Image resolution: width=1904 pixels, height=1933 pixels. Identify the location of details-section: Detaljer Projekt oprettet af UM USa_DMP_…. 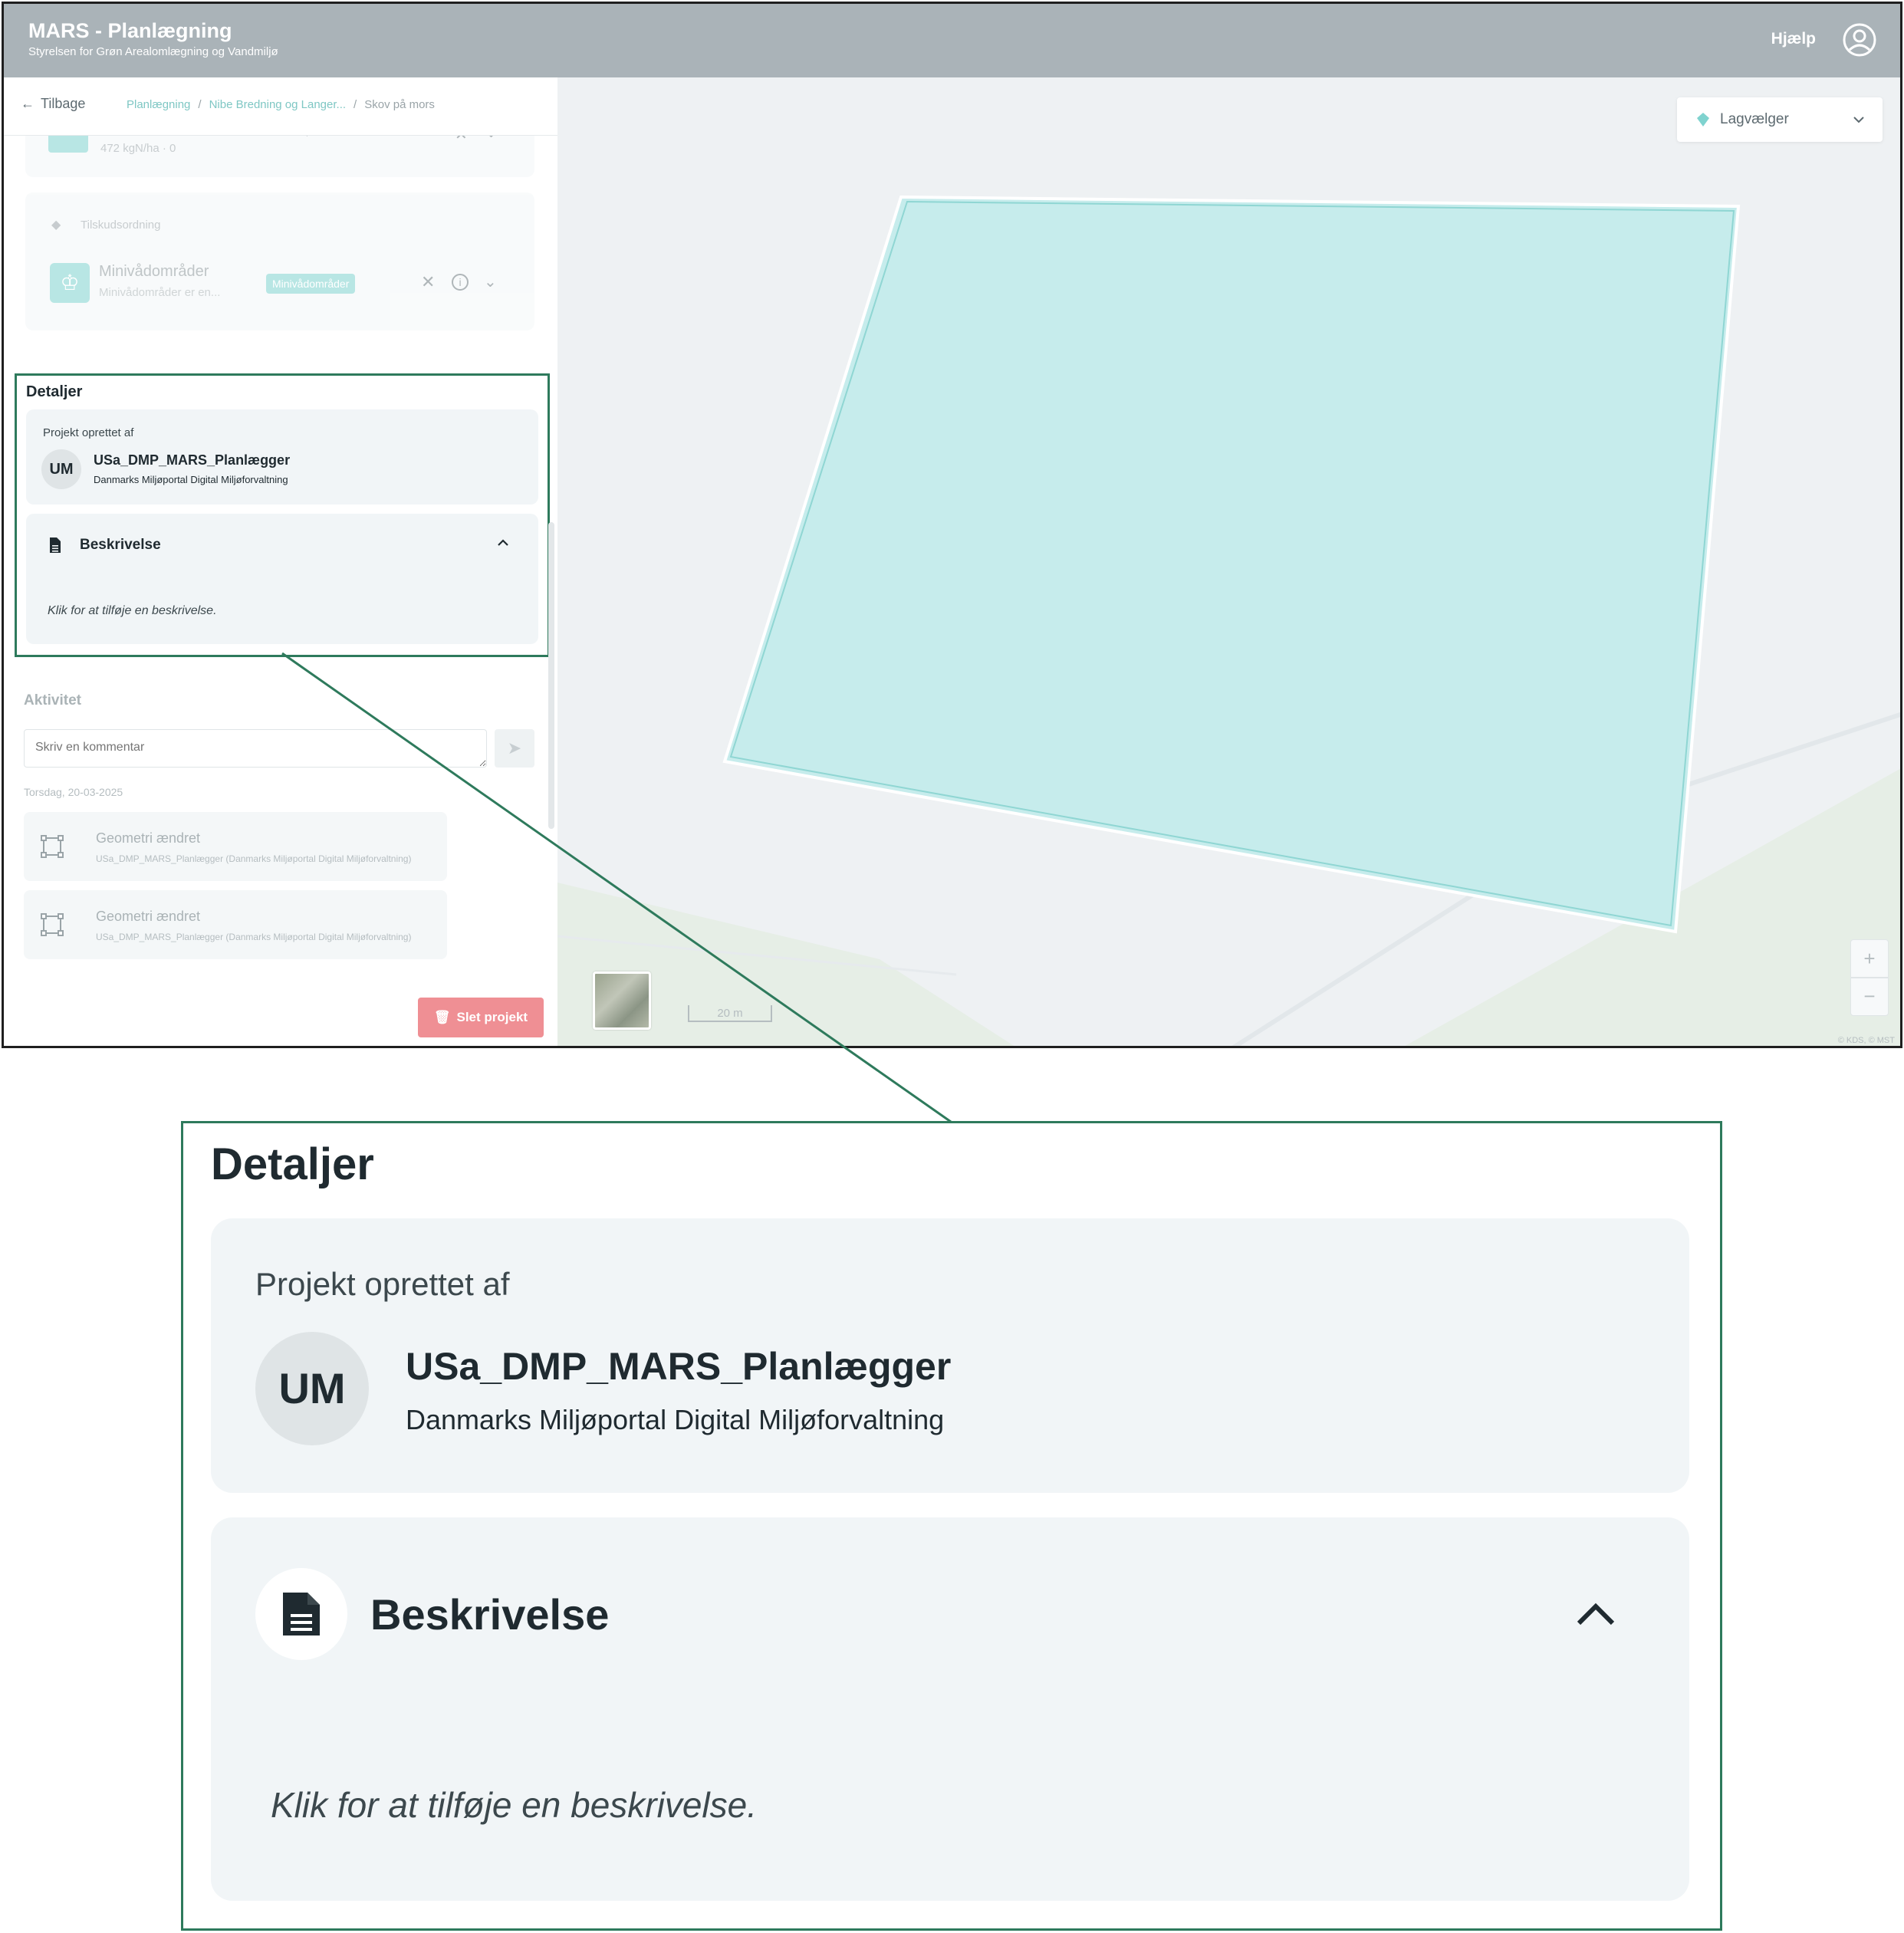
(282, 515).